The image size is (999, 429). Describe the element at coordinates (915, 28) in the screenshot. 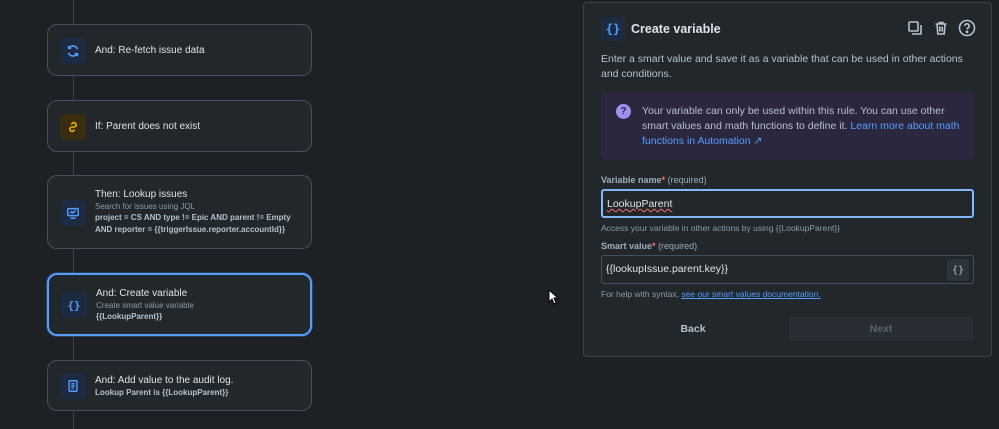

I see `duplicate-icon` at that location.